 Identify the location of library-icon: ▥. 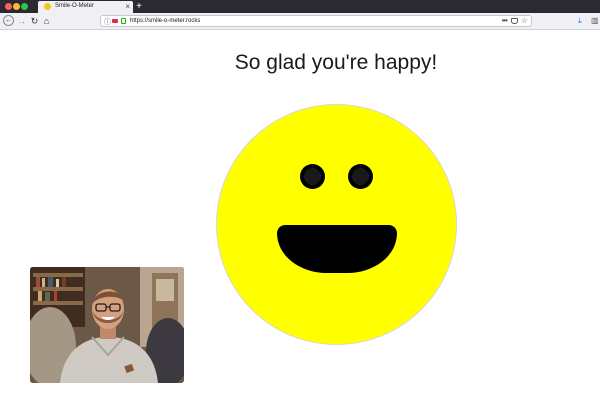
(595, 20).